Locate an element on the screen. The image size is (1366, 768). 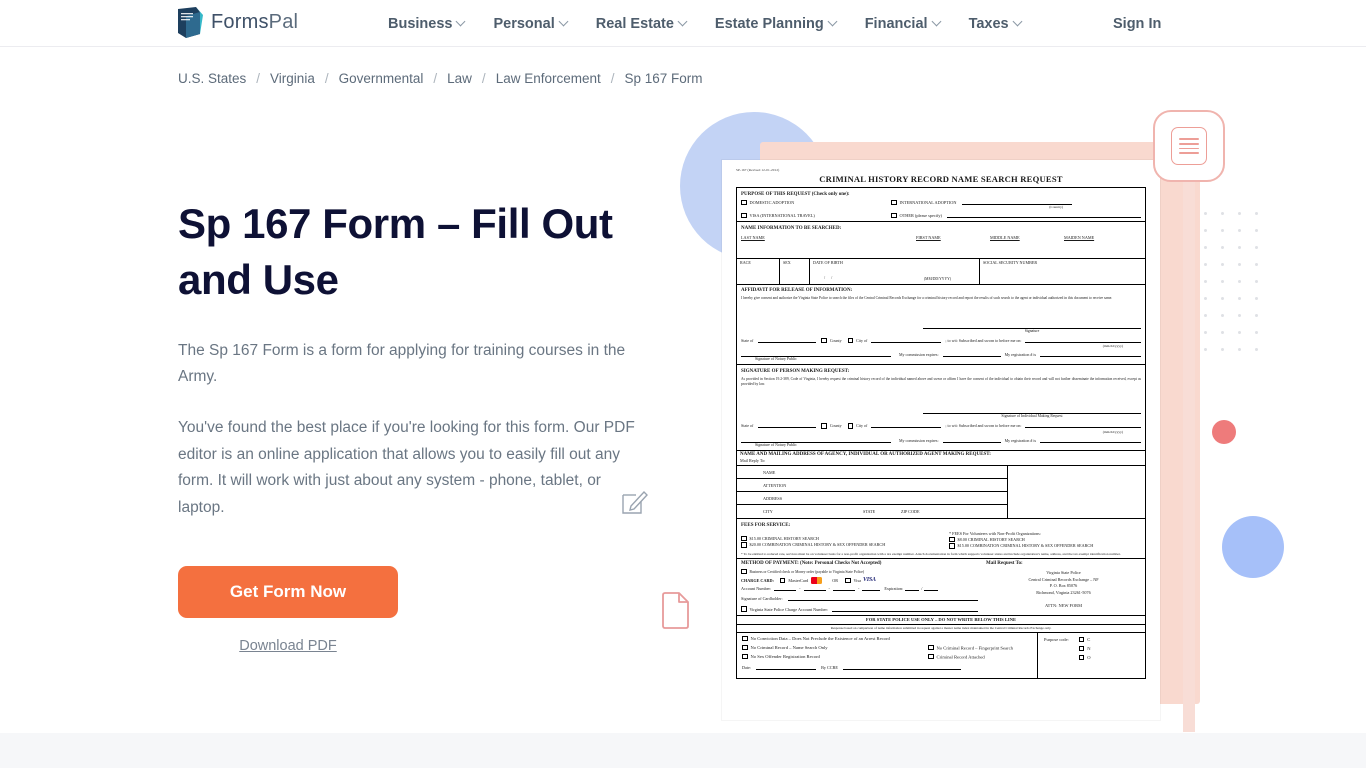
checkbox-mastercard is located at coordinates (782, 580).